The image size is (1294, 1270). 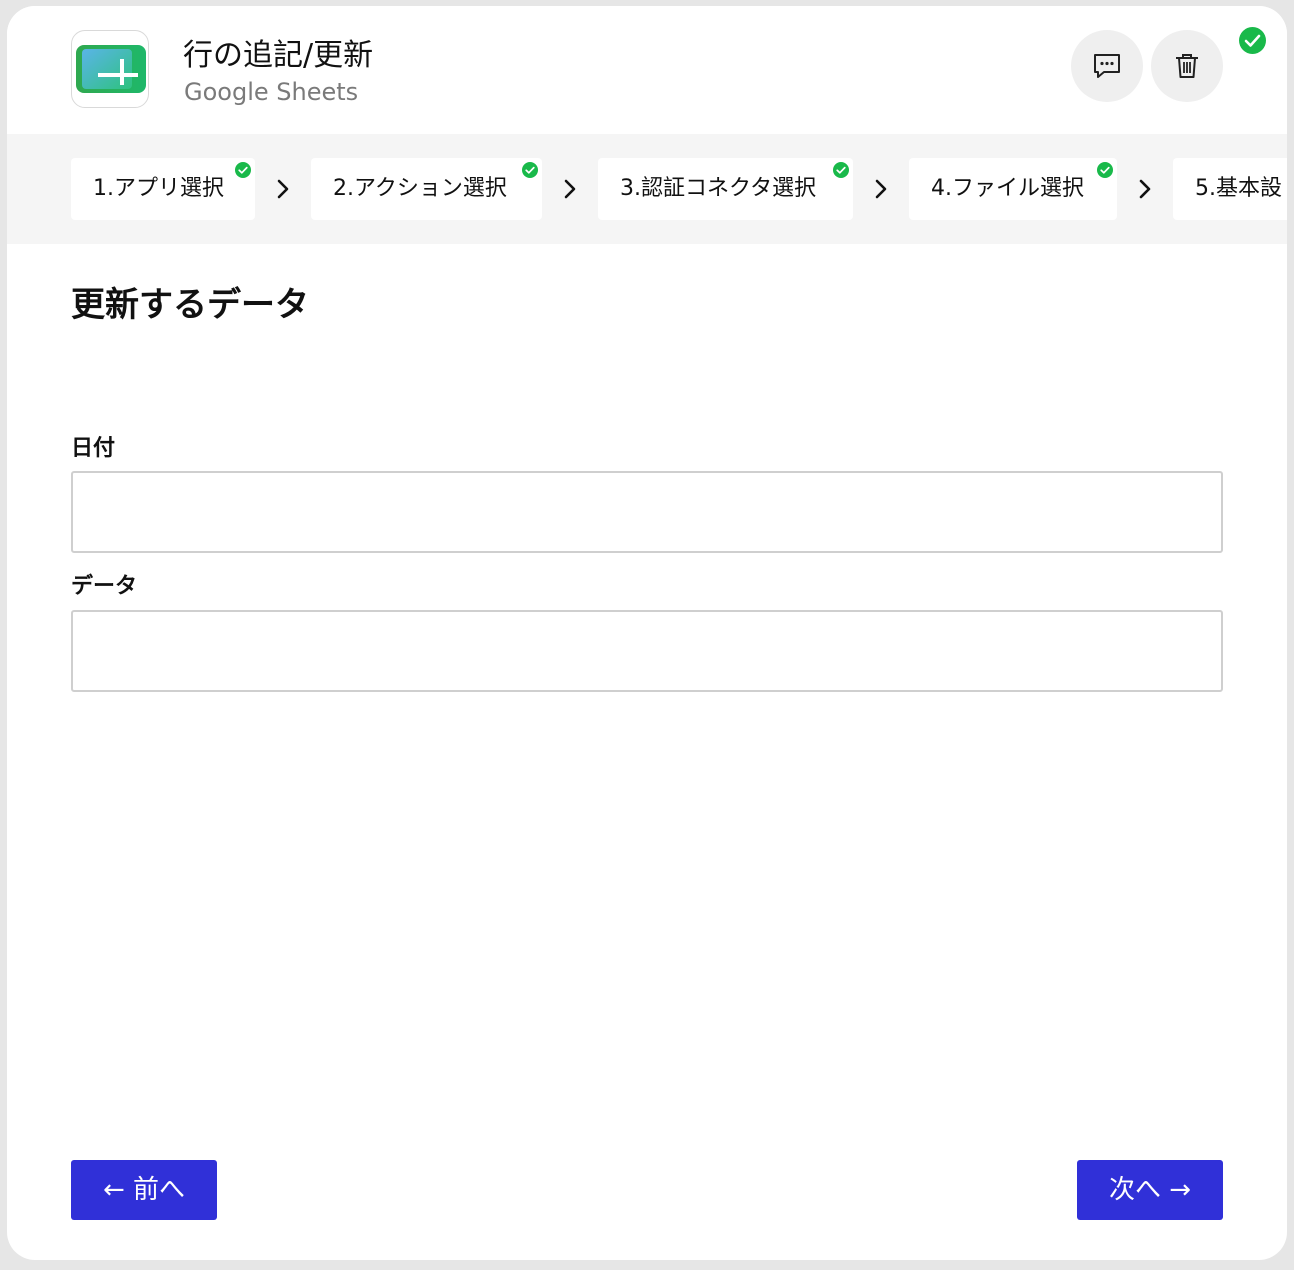 I want to click on page-title: 行の追記/更新, so click(x=278, y=55).